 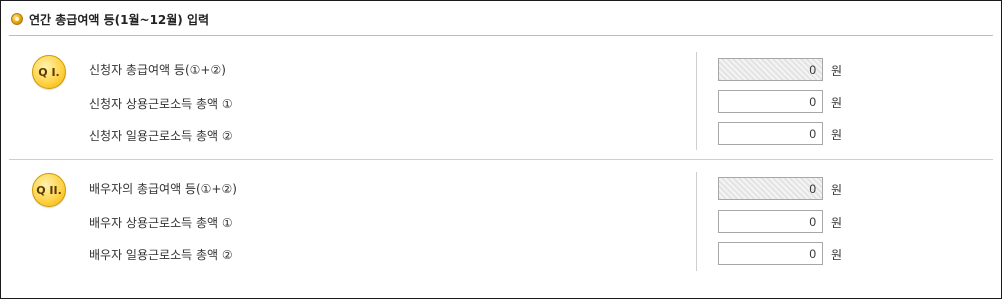 I want to click on applicant-regular-income-field, so click(x=770, y=101).